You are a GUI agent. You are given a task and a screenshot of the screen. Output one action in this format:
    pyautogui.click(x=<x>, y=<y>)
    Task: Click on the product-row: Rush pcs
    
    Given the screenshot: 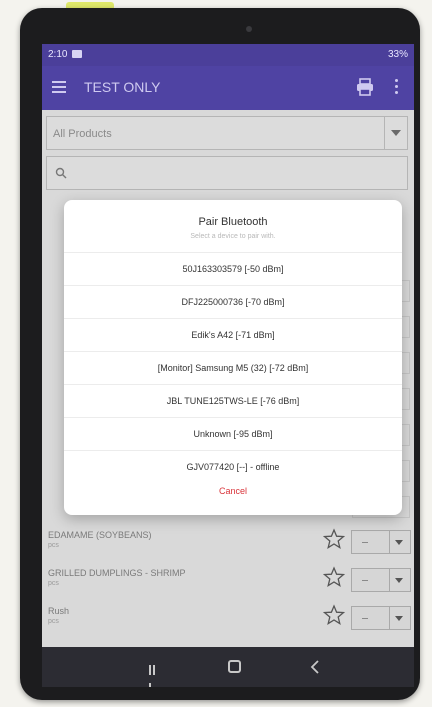 What is the action you would take?
    pyautogui.click(x=228, y=620)
    